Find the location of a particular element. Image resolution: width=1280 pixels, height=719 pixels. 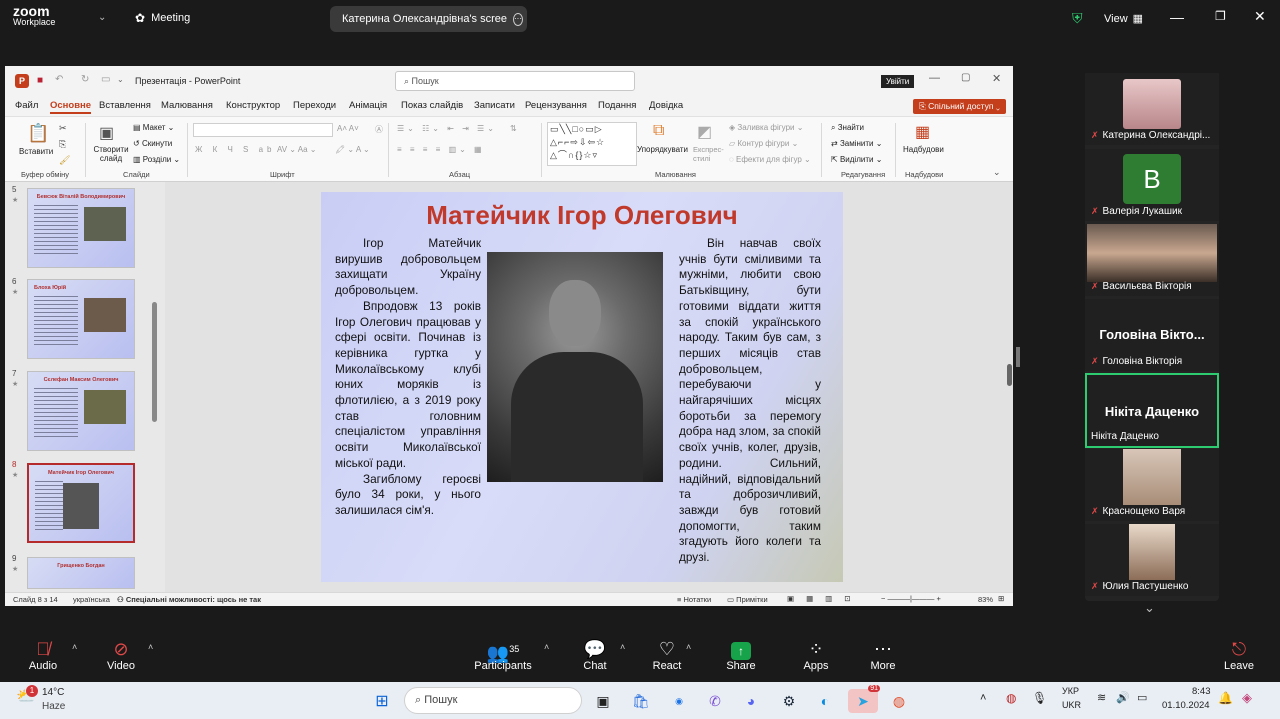

slide-thumbnail-9: Грищенко Богдан is located at coordinates (81, 573).